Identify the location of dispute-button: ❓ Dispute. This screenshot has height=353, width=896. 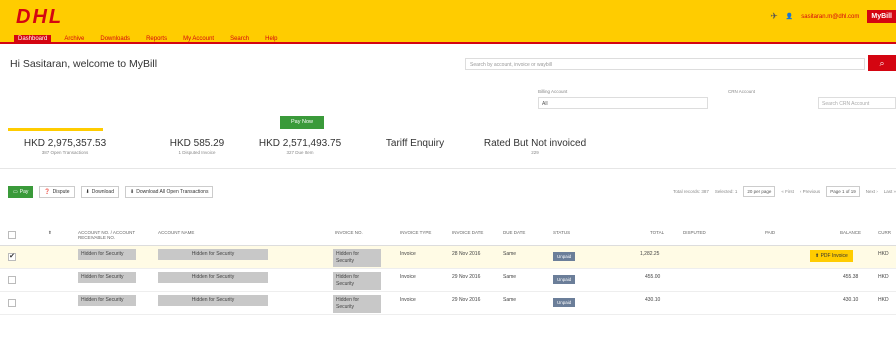
(57, 192).